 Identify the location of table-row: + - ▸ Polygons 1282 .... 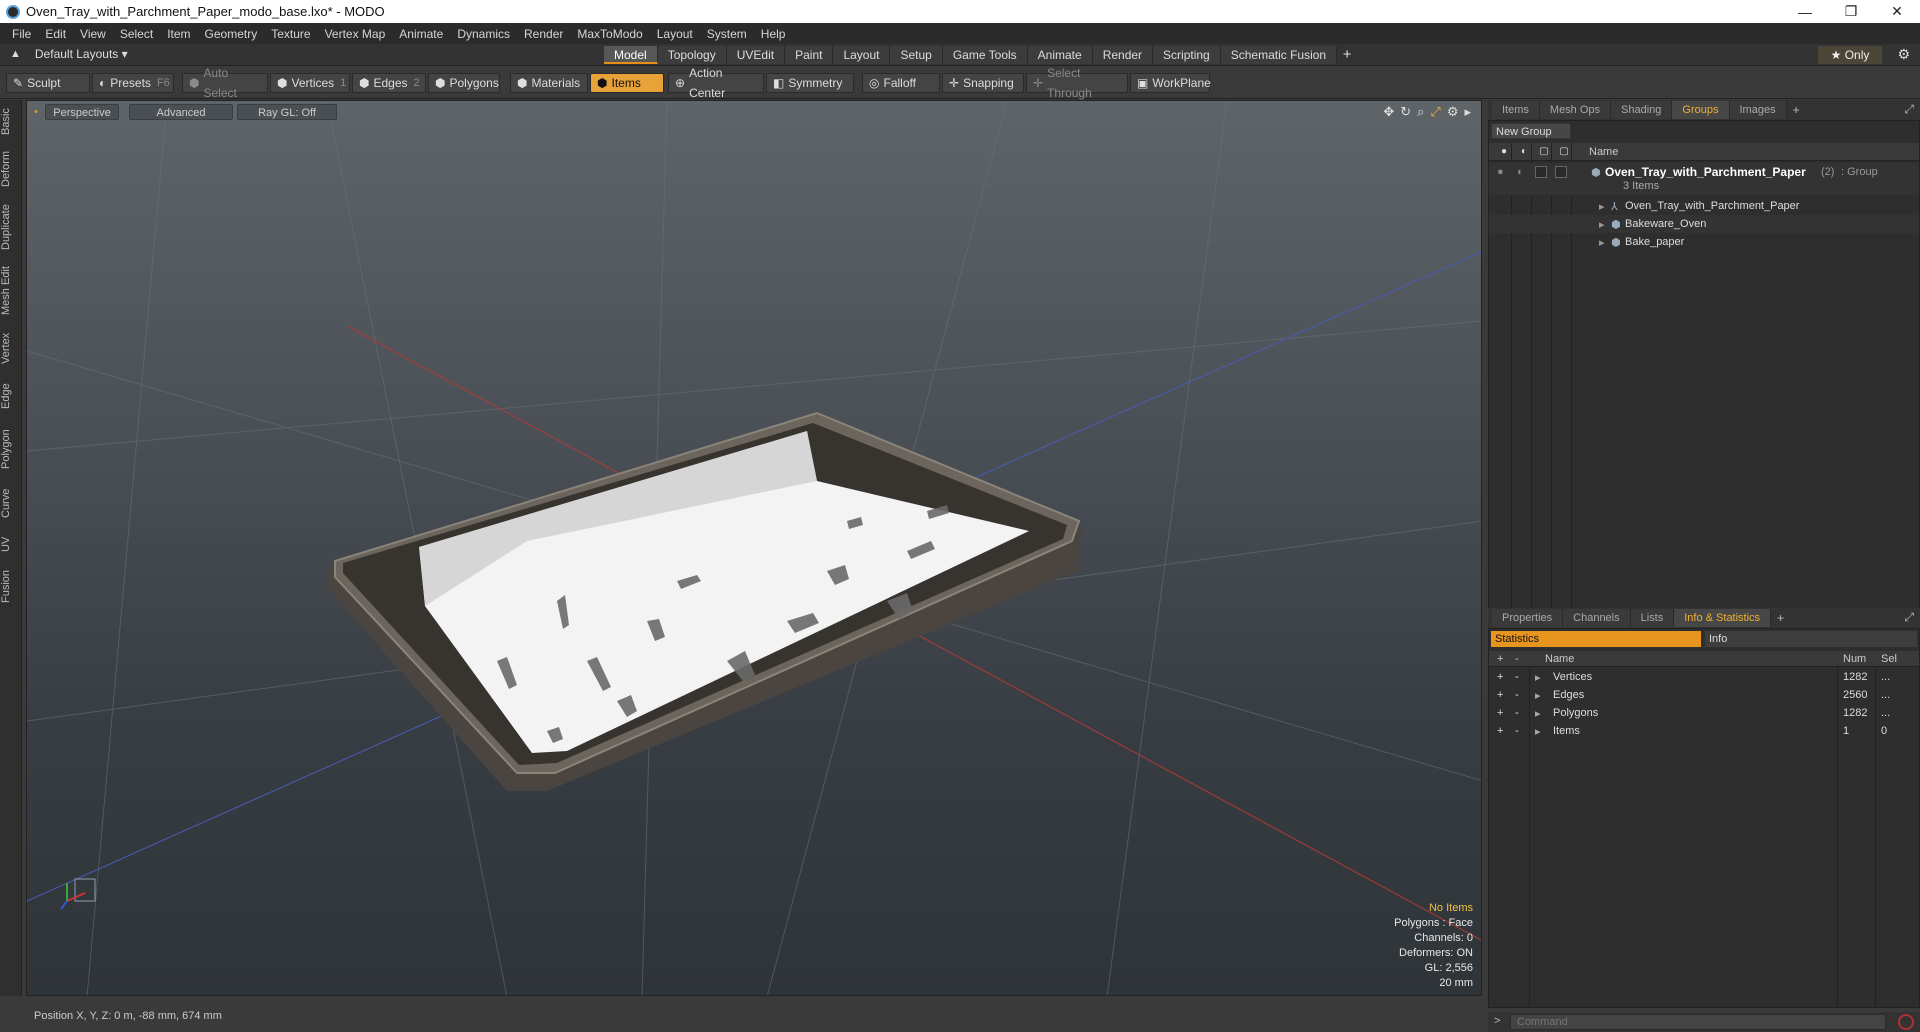
(1704, 714).